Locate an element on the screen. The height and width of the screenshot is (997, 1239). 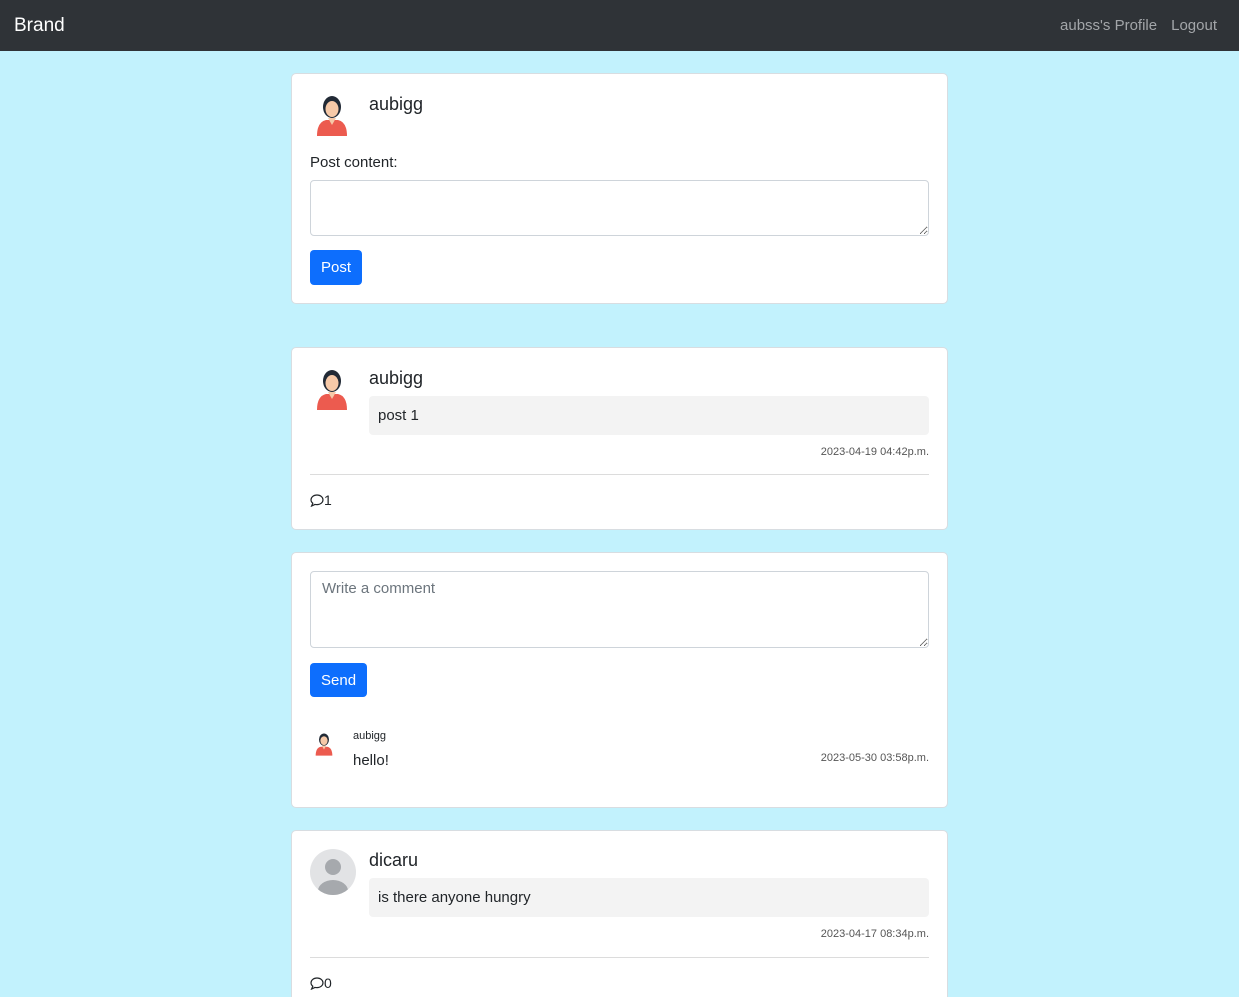
nav-links: aubss's Profile Logout is located at coordinates (1138, 25).